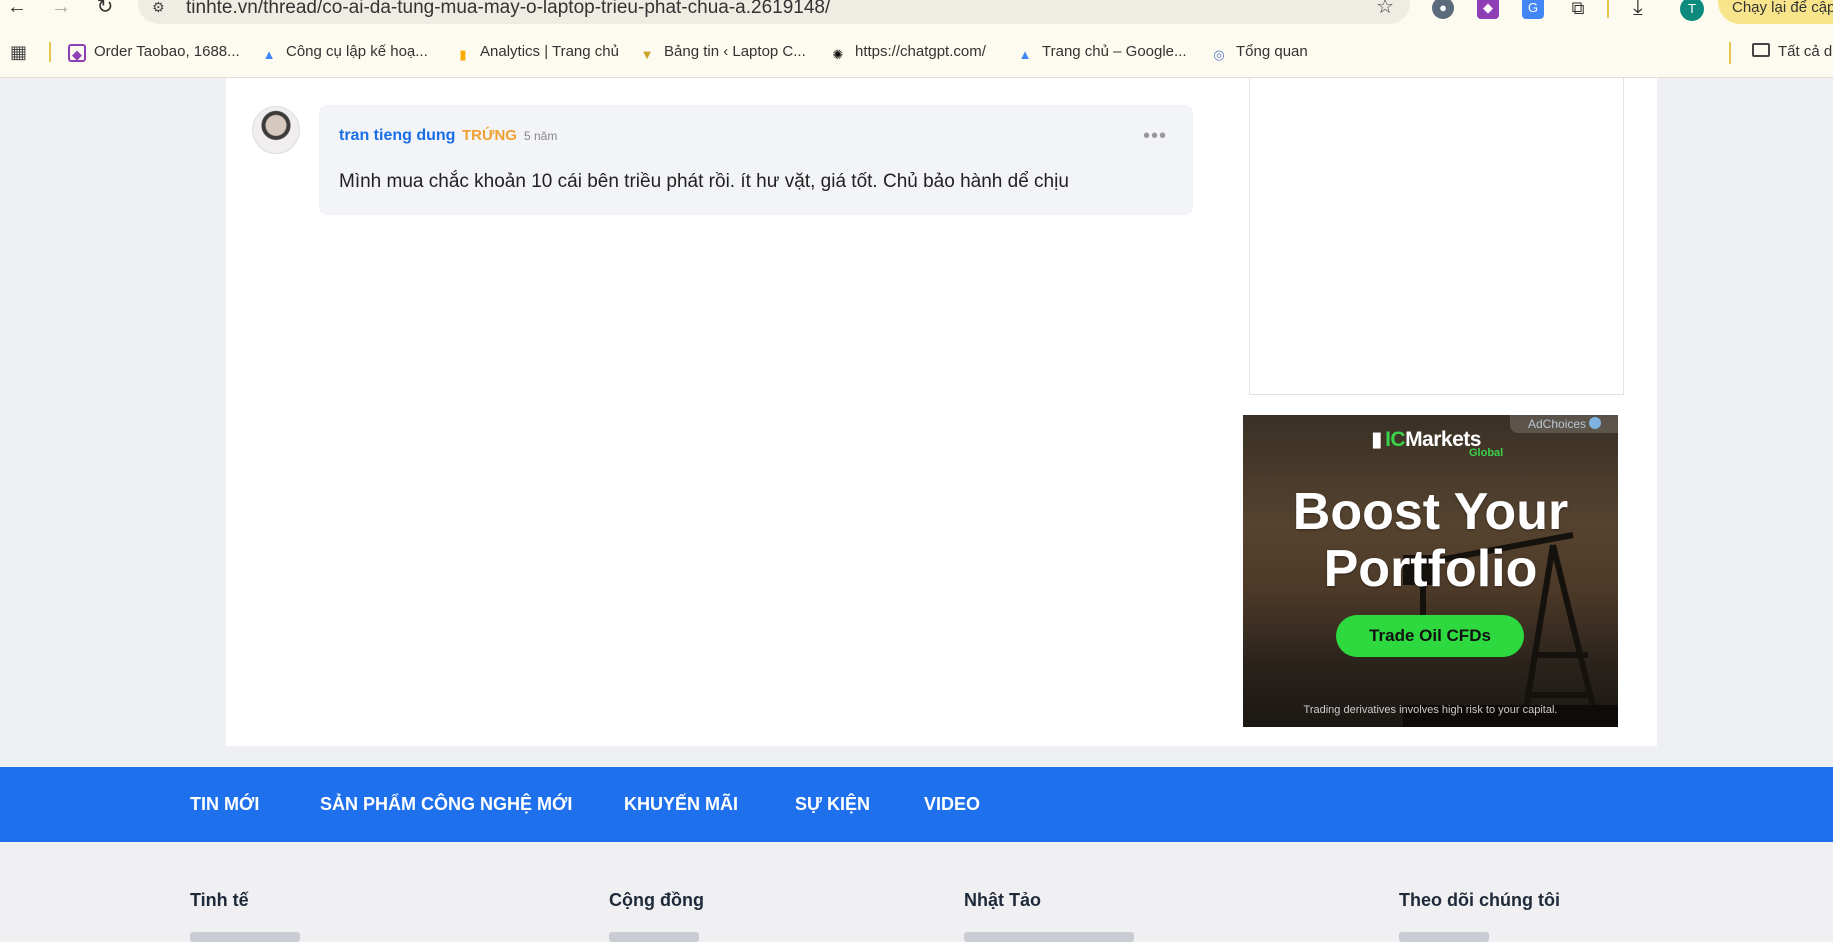  I want to click on ad-headline: Portfolio, so click(1430, 569).